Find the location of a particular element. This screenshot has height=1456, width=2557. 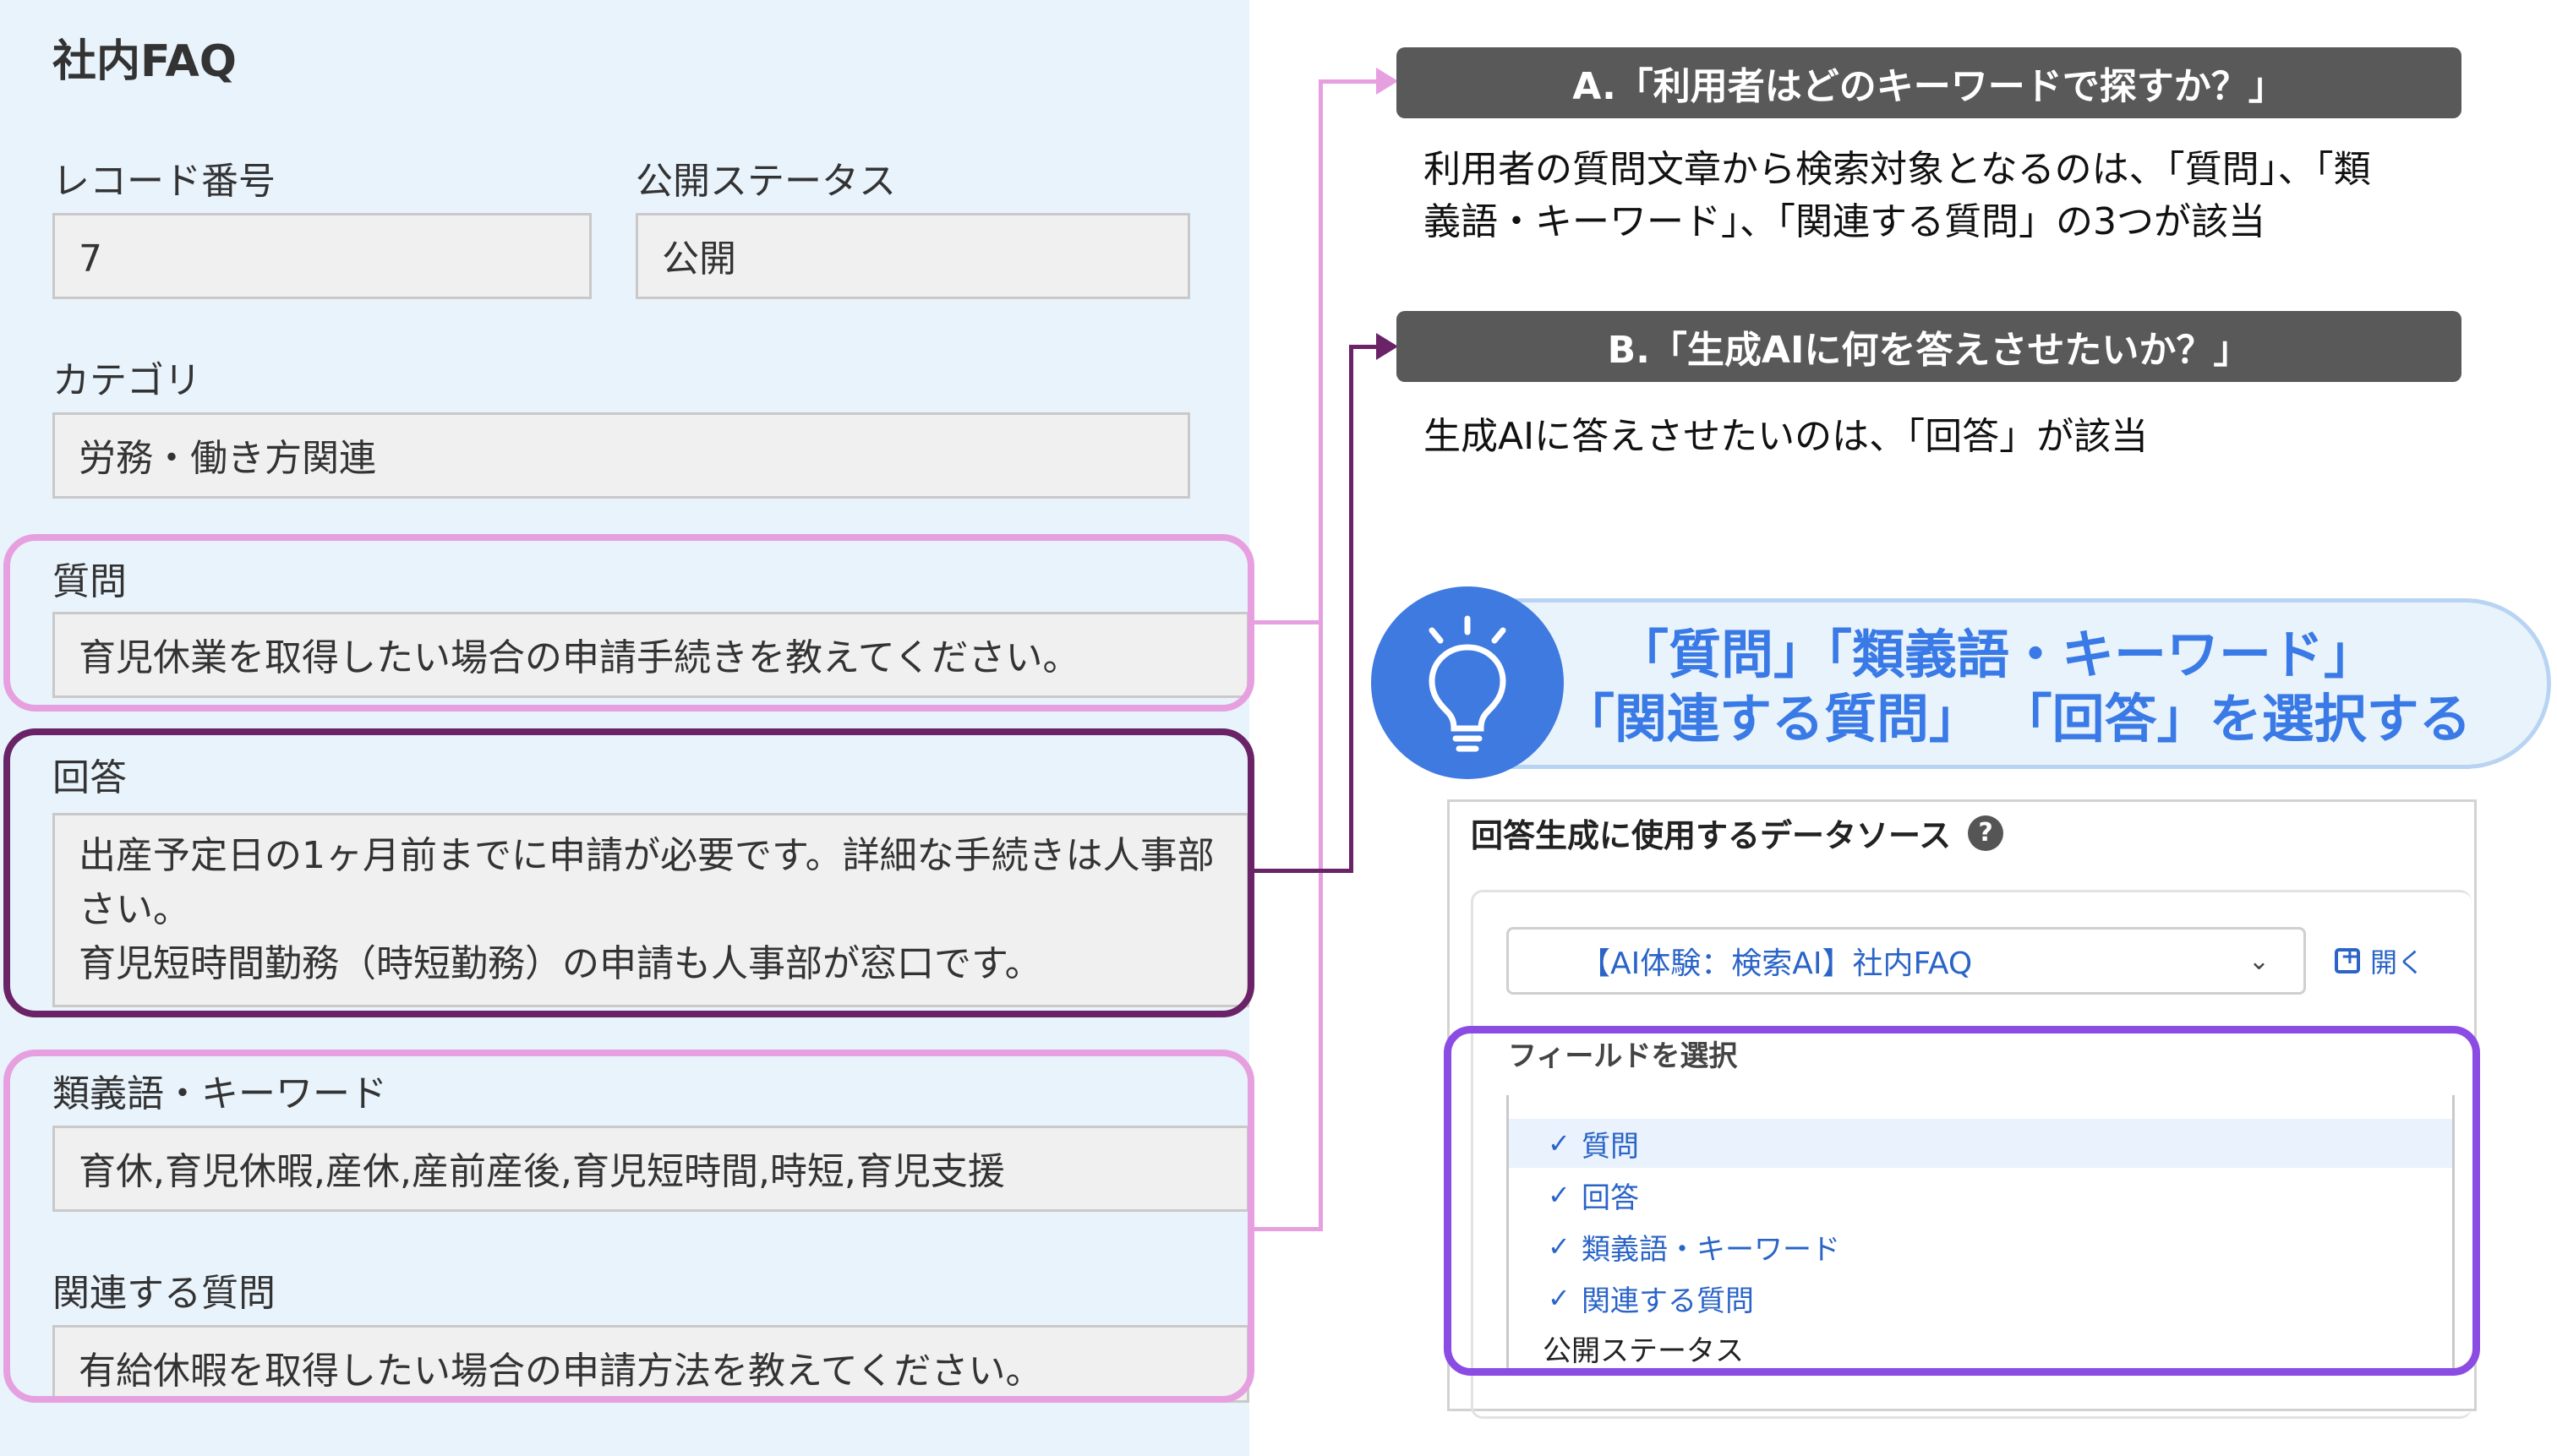

field-selection-highlight is located at coordinates (1962, 1201).